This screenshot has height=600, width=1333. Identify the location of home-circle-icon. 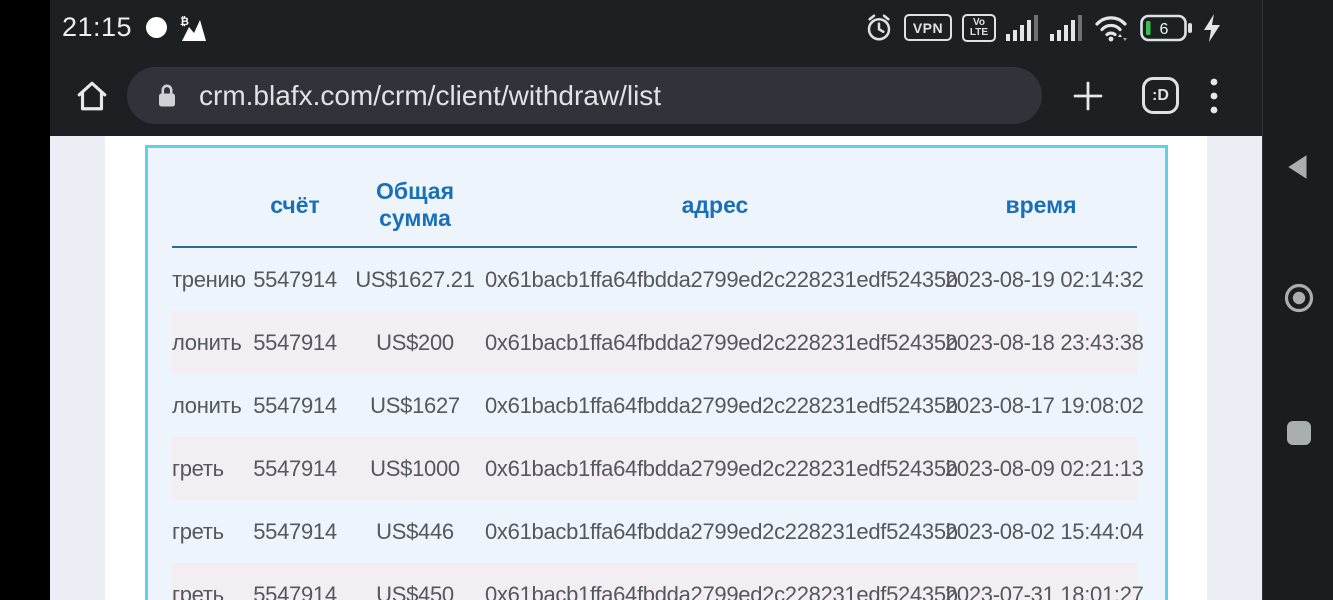
(1298, 298).